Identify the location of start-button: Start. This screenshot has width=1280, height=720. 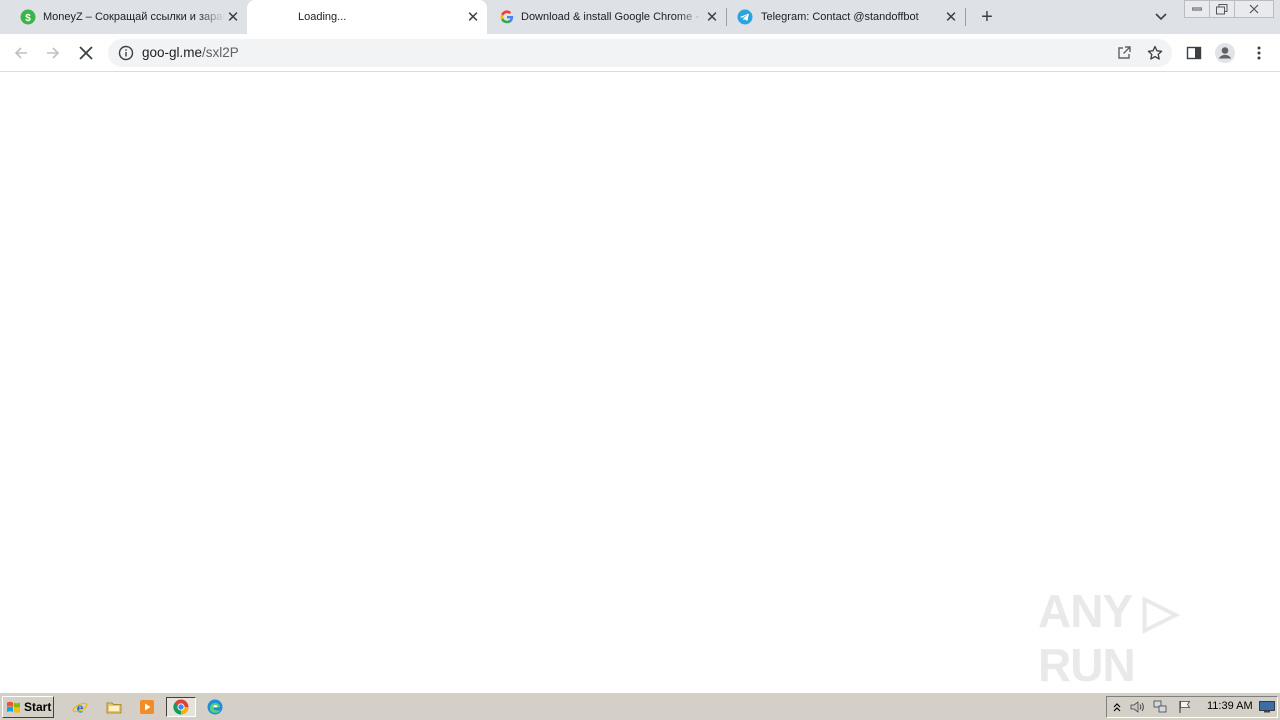
(28, 707).